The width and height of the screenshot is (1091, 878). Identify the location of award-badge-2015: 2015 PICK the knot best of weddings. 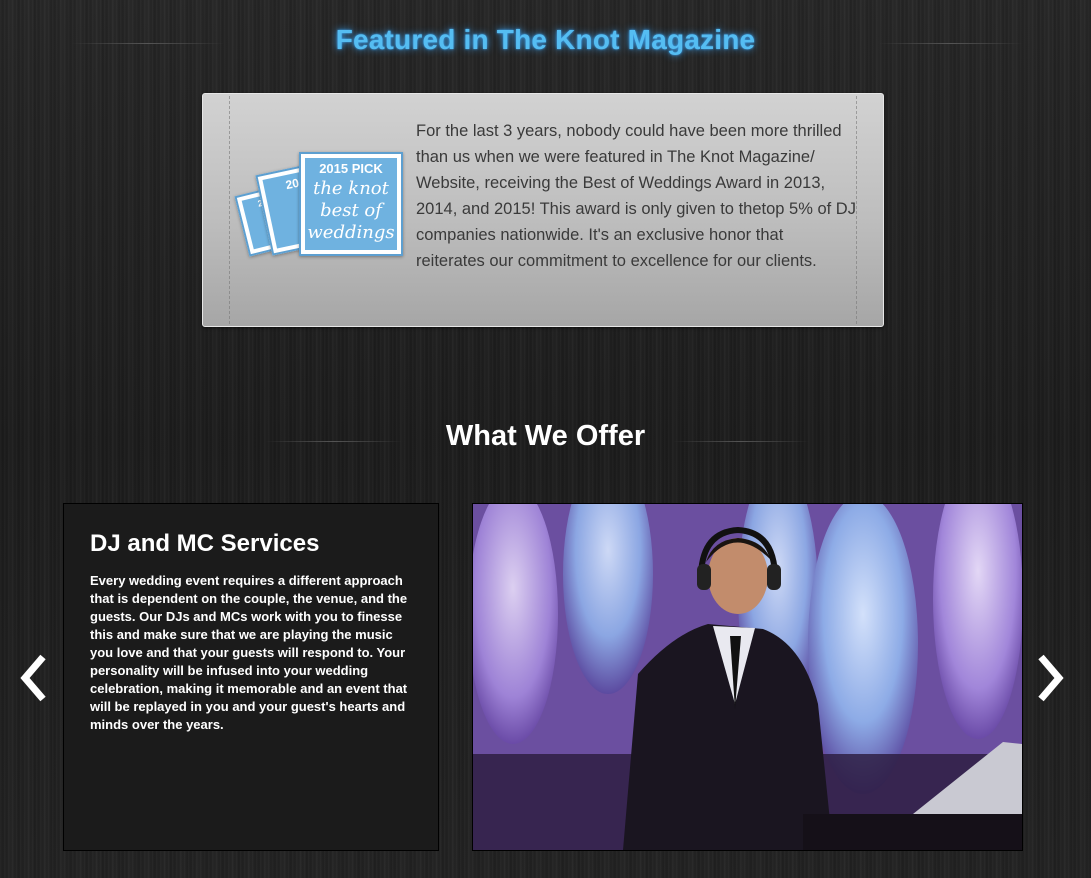
(351, 204).